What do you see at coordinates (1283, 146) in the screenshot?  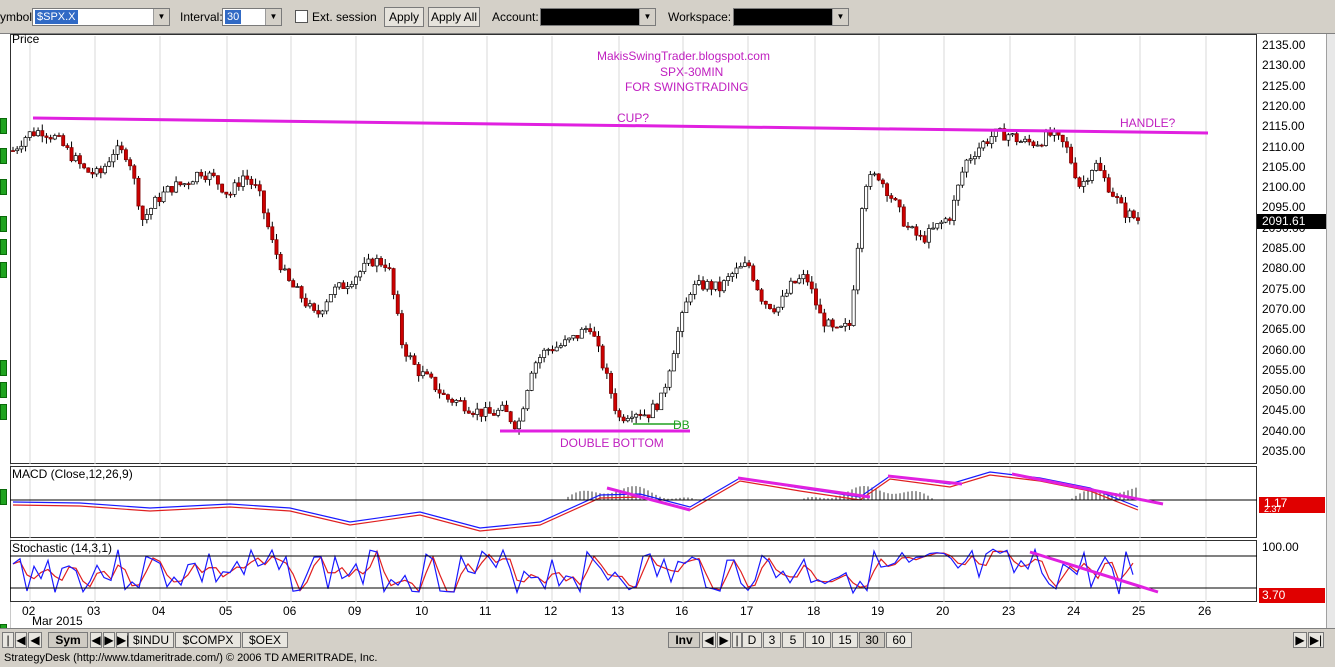 I see `price-axis-tick: 2110.00` at bounding box center [1283, 146].